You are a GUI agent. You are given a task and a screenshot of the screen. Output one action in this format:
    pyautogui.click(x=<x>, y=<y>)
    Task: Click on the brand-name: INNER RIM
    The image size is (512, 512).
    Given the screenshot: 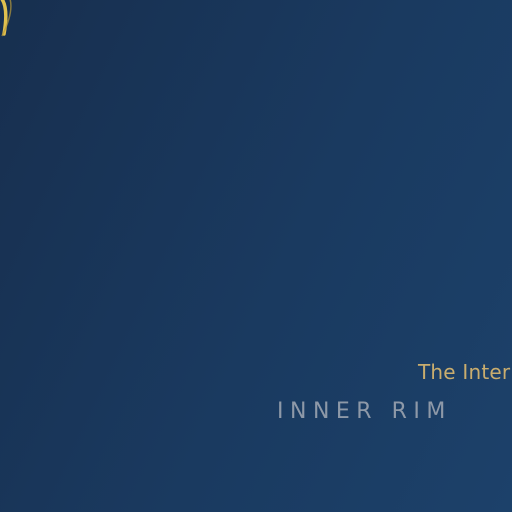 What is the action you would take?
    pyautogui.click(x=364, y=411)
    